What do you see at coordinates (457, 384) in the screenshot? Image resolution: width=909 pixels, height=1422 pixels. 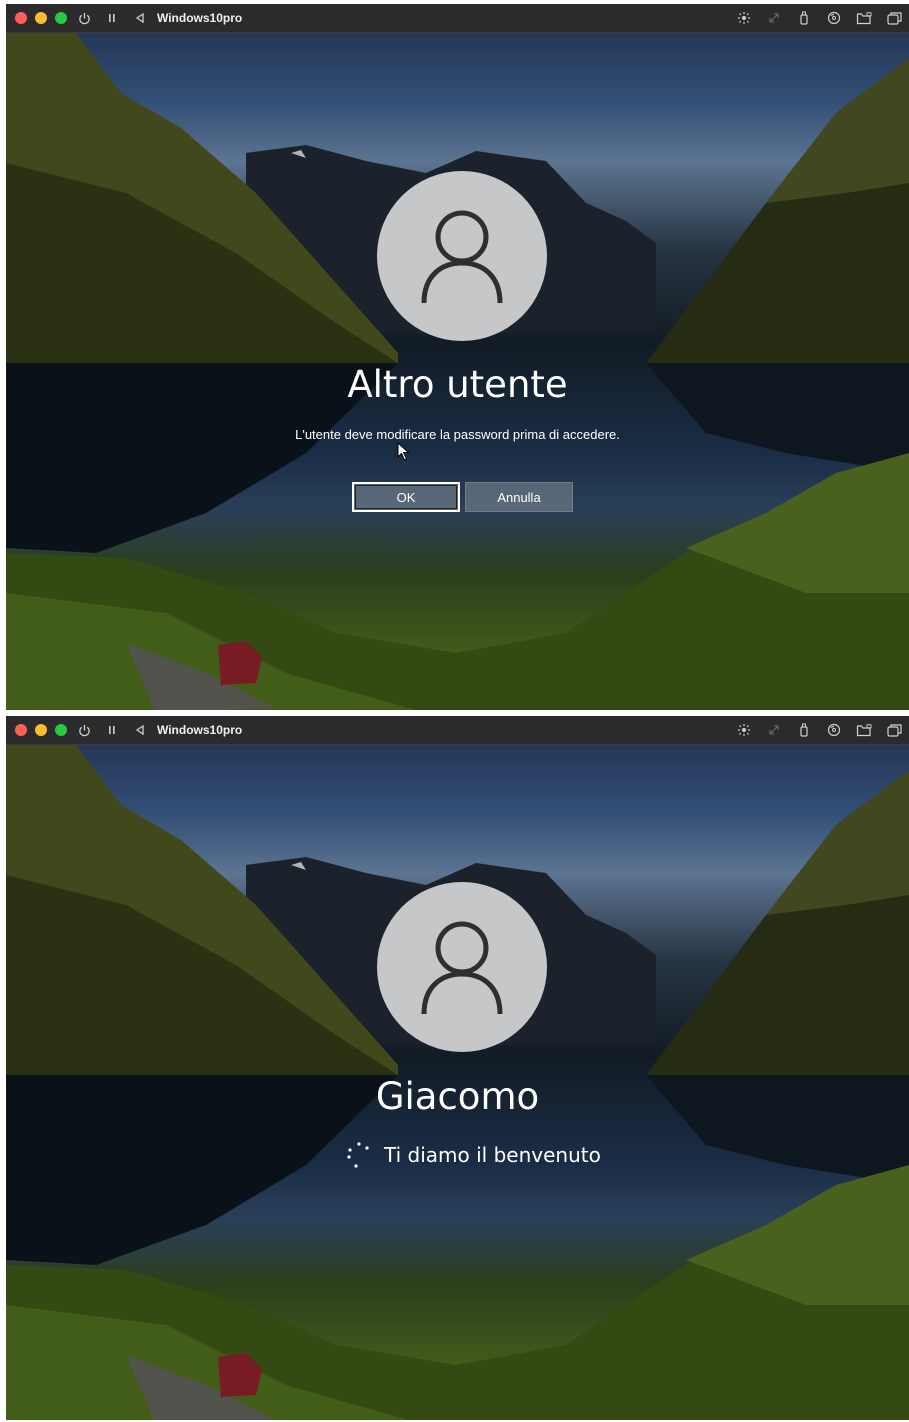 I see `user-name: Altro utente` at bounding box center [457, 384].